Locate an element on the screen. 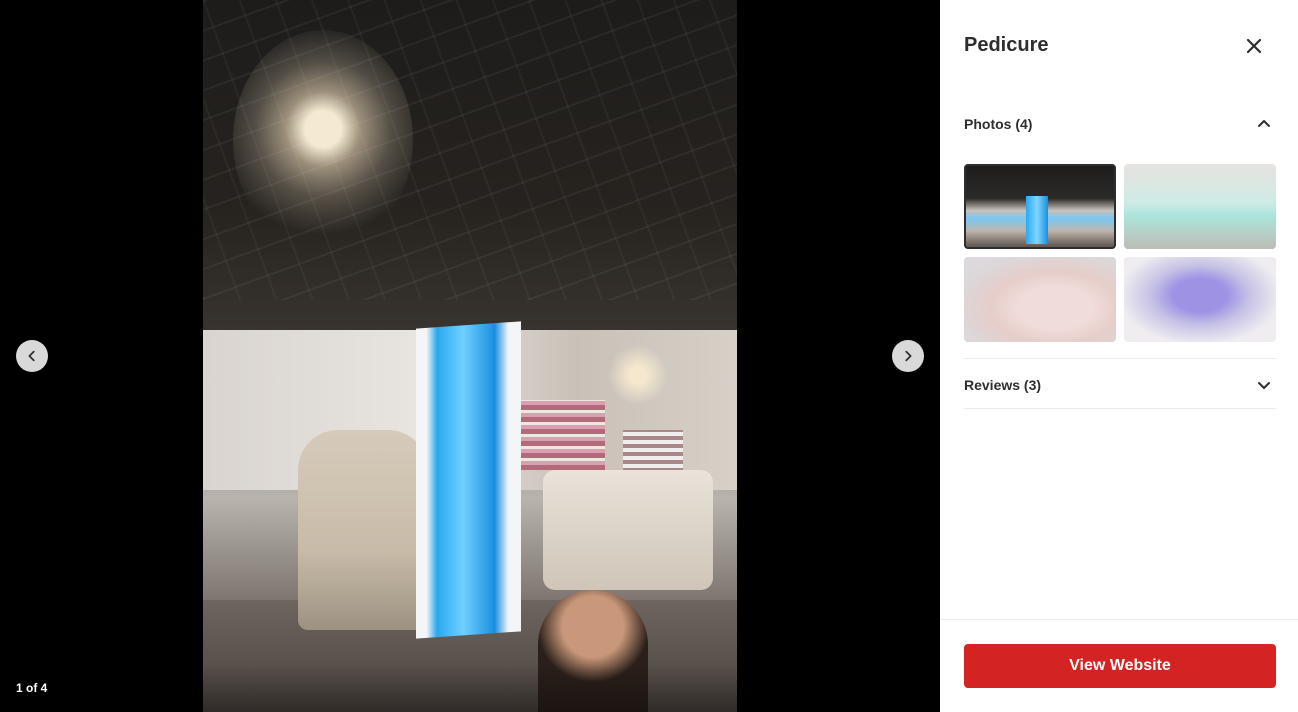 The image size is (1298, 712). chevron-right-icon is located at coordinates (908, 356).